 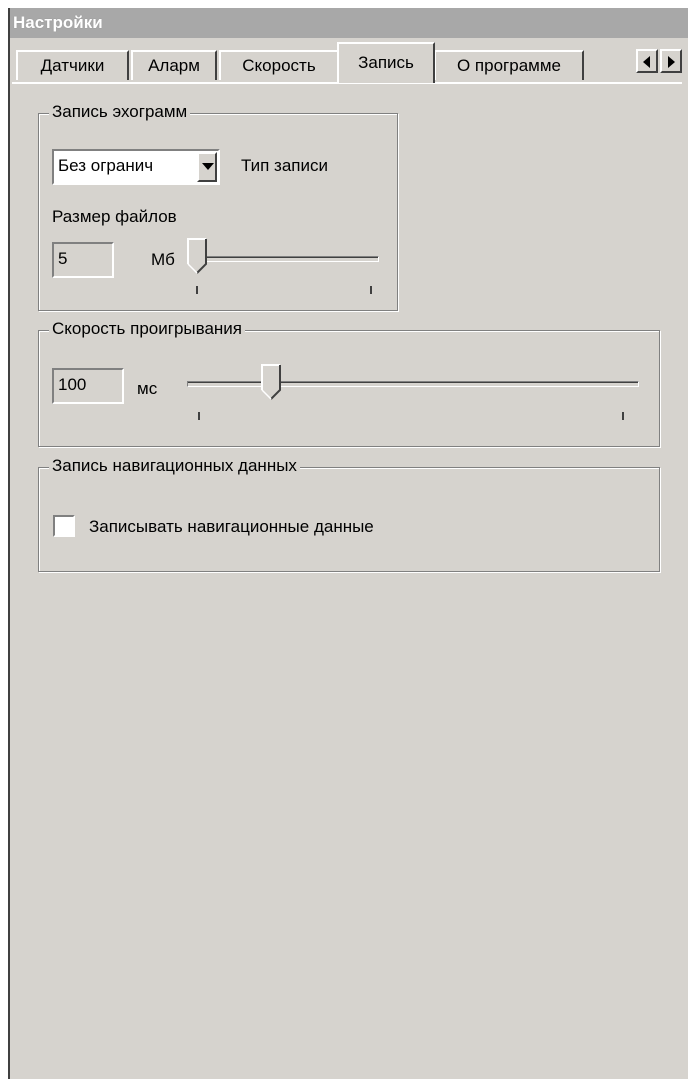 I want to click on file-size-slider-track, so click(x=283, y=259).